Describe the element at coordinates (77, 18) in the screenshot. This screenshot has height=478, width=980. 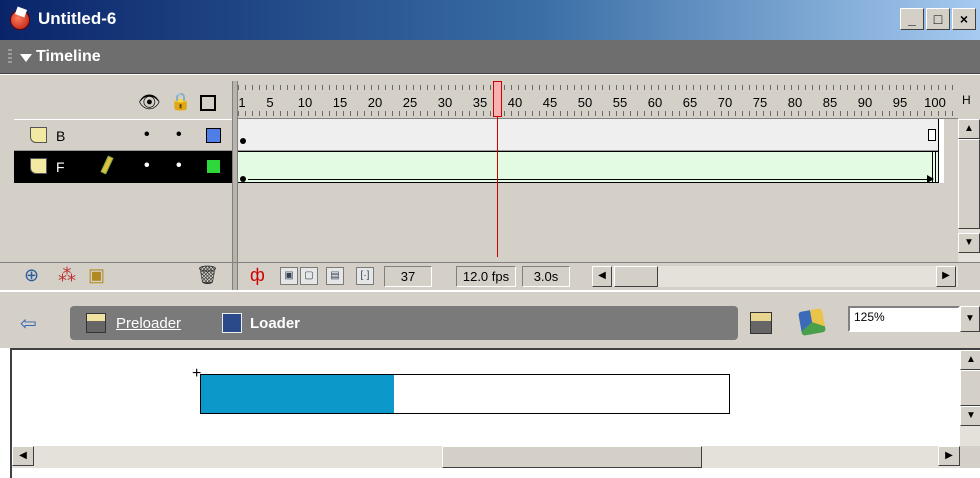
I see `window-title: Untitled-6` at that location.